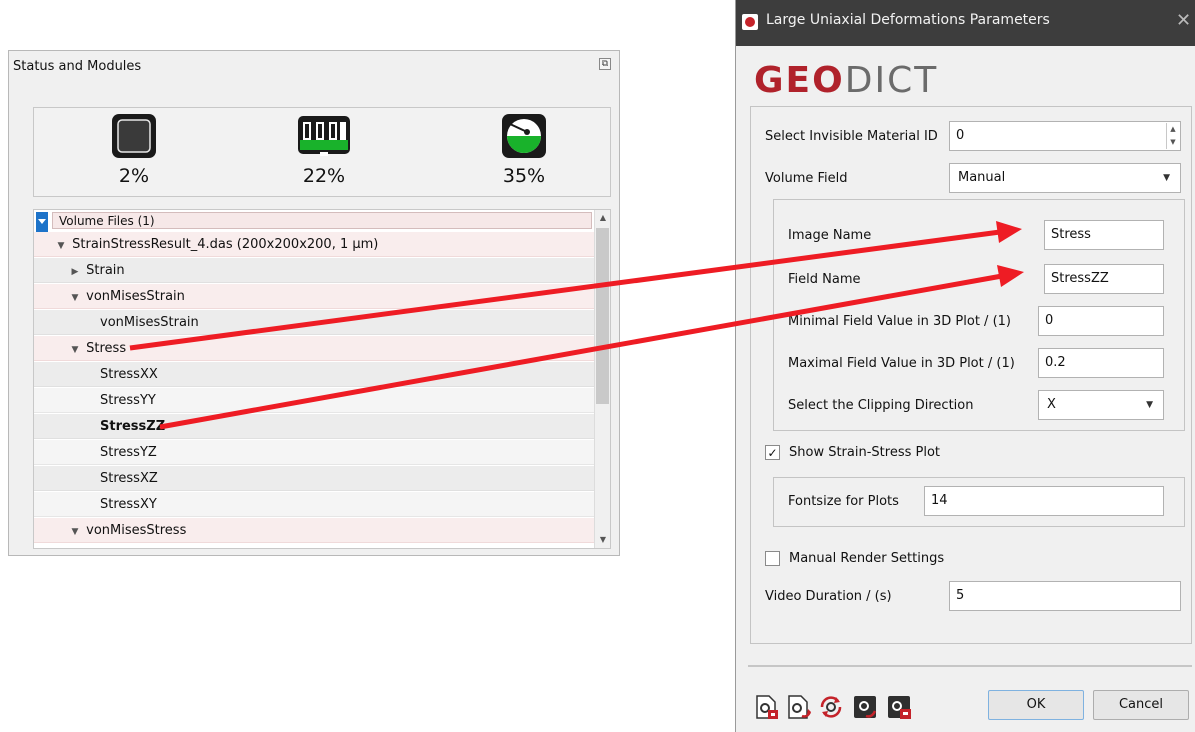 The image size is (1195, 732). Describe the element at coordinates (128, 452) in the screenshot. I see `tree-item-label: StressYZ` at that location.